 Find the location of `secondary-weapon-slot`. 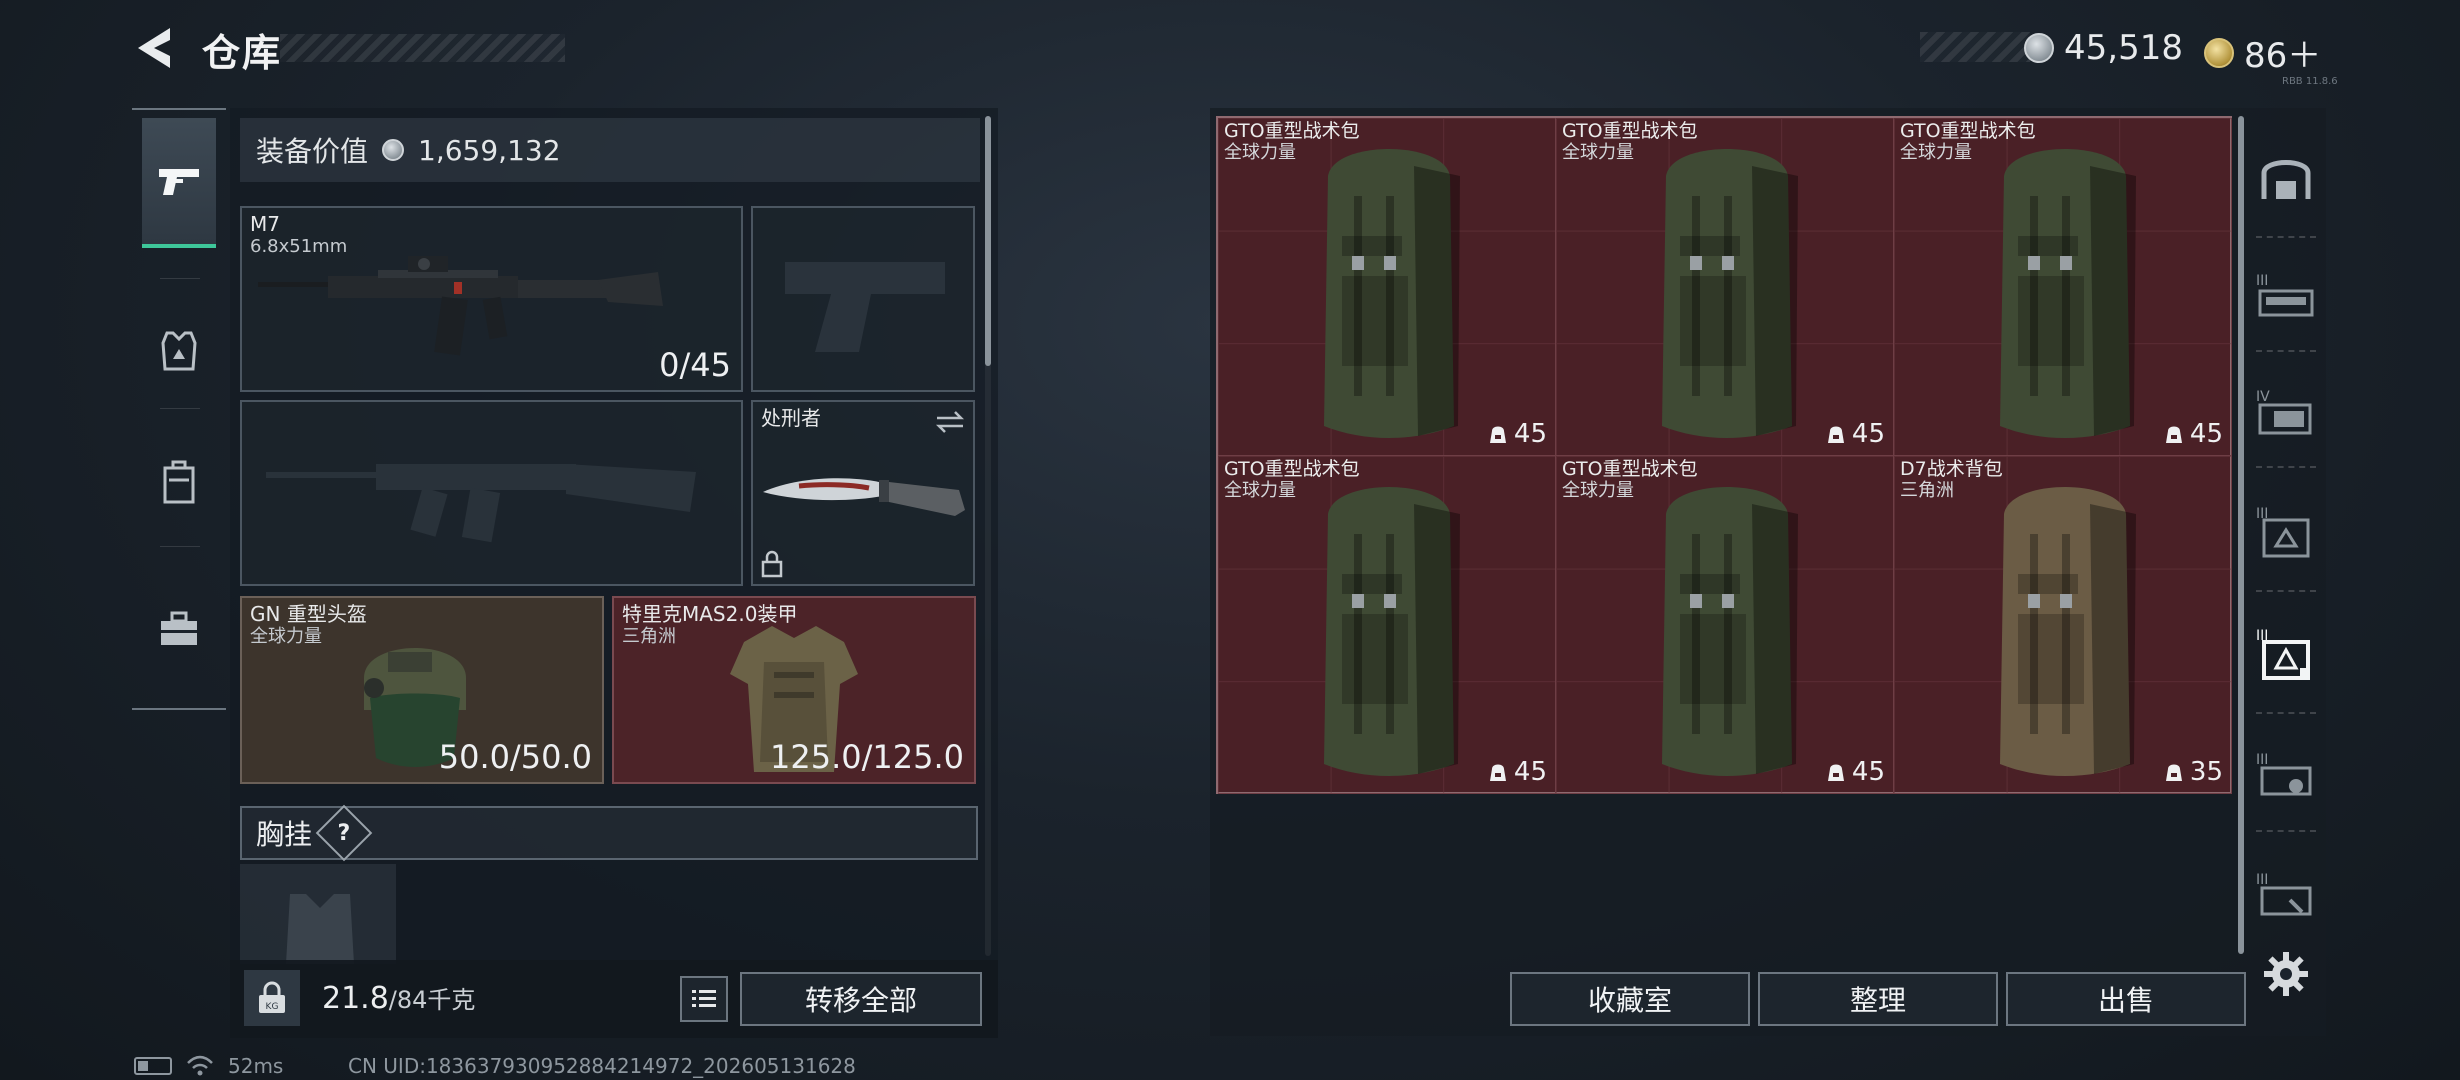

secondary-weapon-slot is located at coordinates (491, 493).